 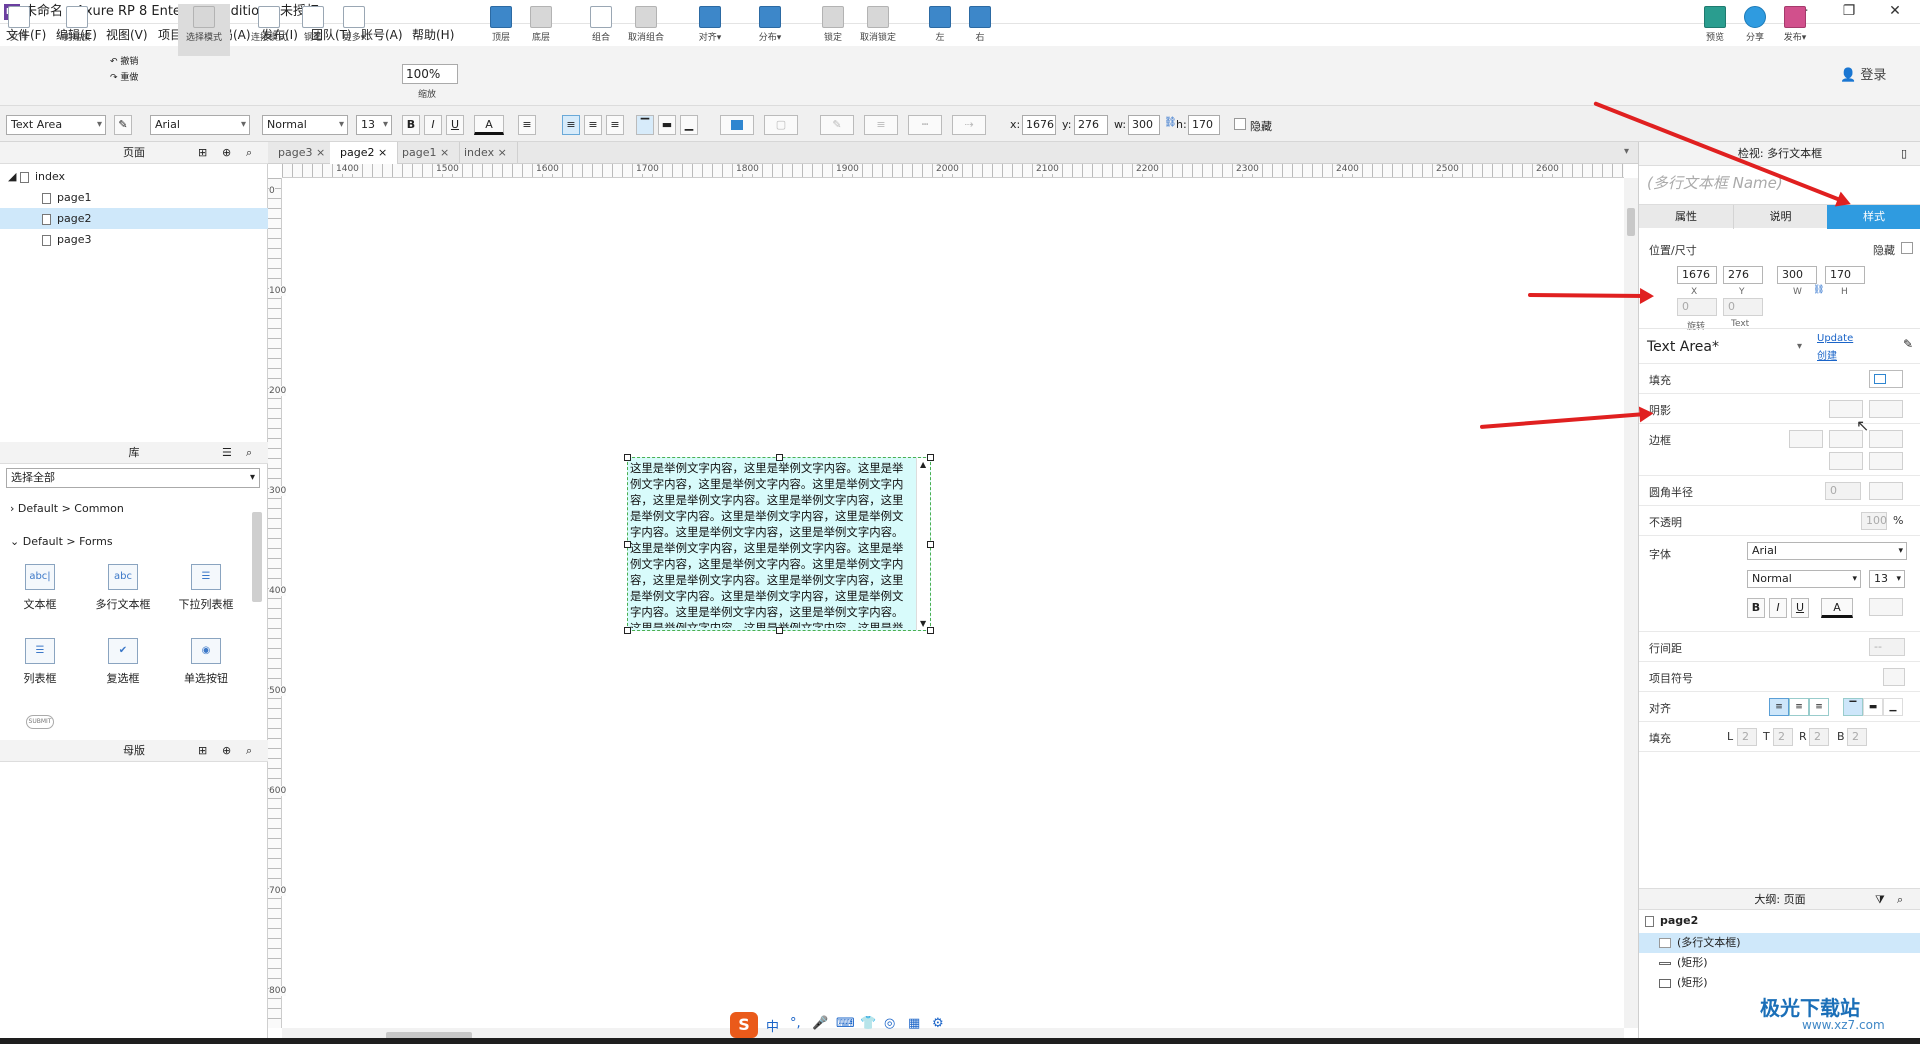 I want to click on line-spacing-select: --, so click(x=1887, y=647).